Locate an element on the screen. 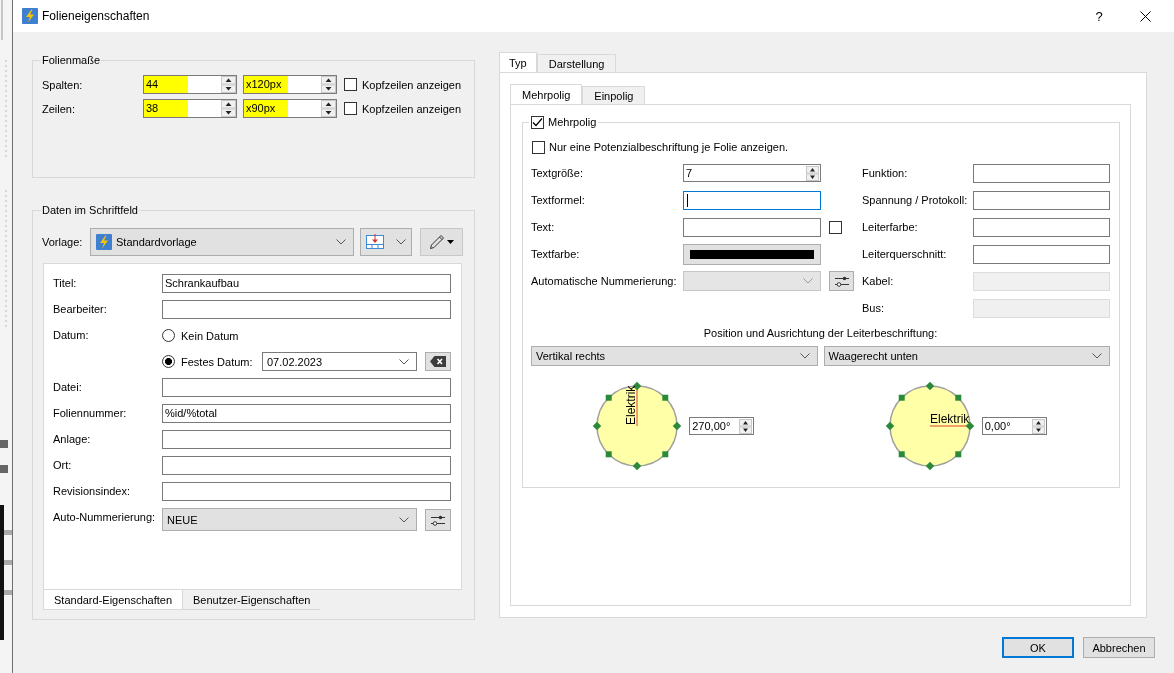  field-label: Foliennummer: is located at coordinates (90, 413).